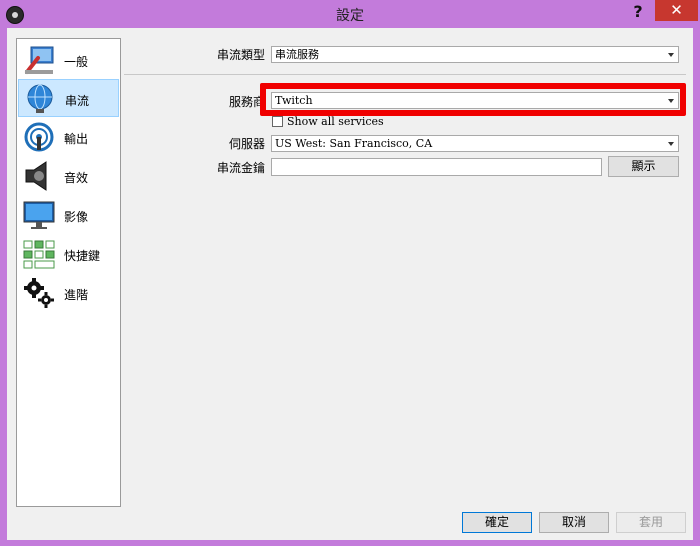  I want to click on stream-globe-icon, so click(40, 98).